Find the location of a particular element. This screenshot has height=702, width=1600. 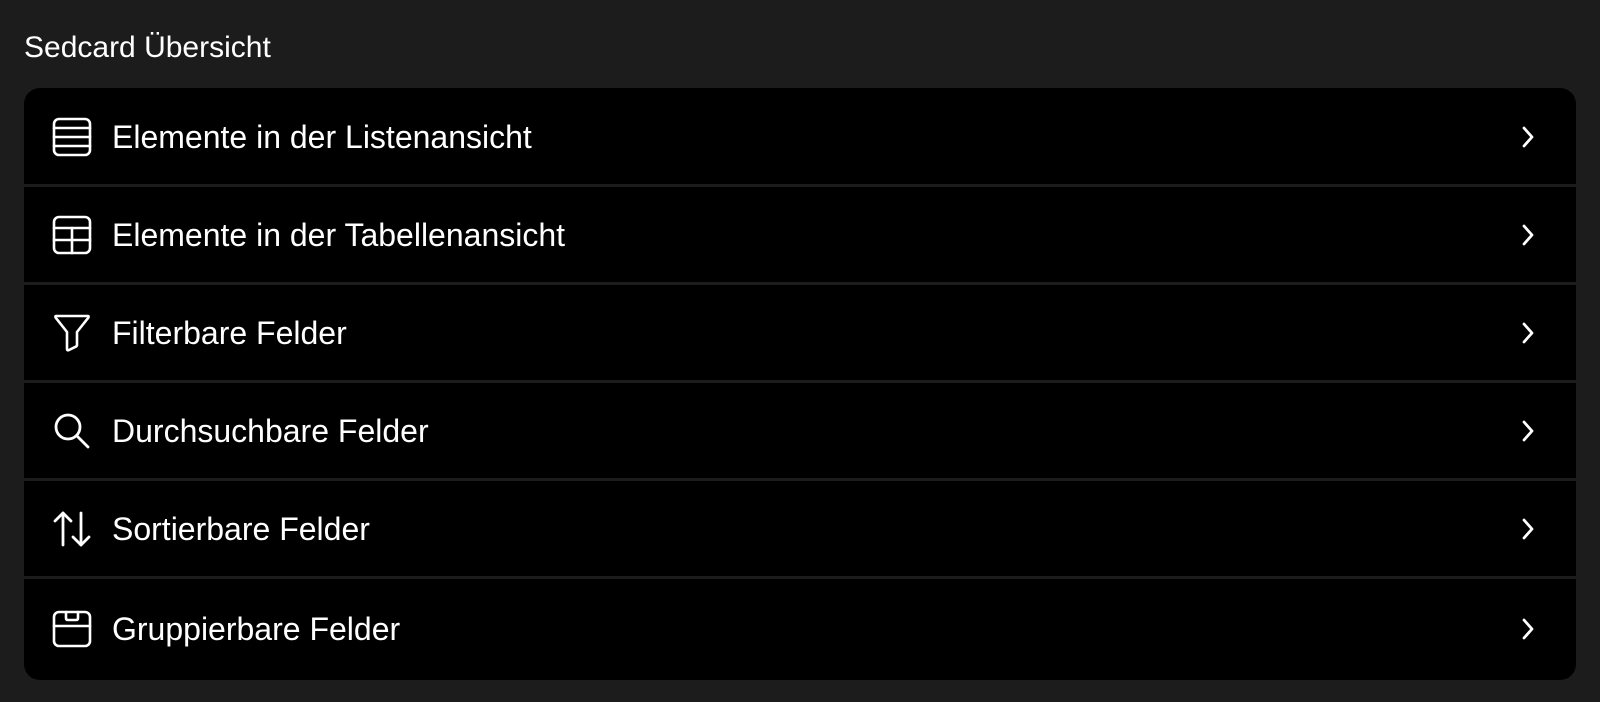

tray-icon is located at coordinates (72, 629).